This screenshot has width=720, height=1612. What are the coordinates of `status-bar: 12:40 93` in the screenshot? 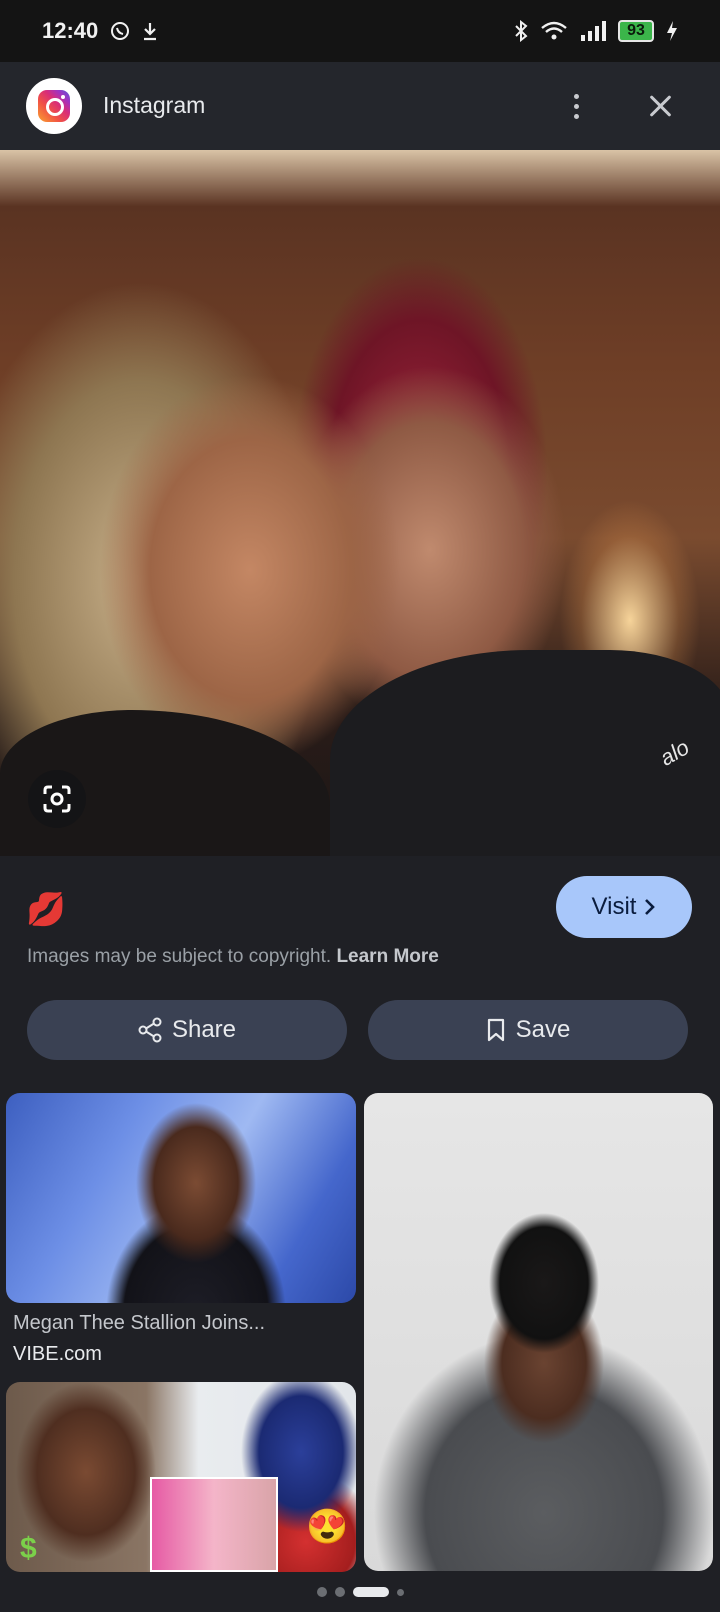 It's located at (360, 31).